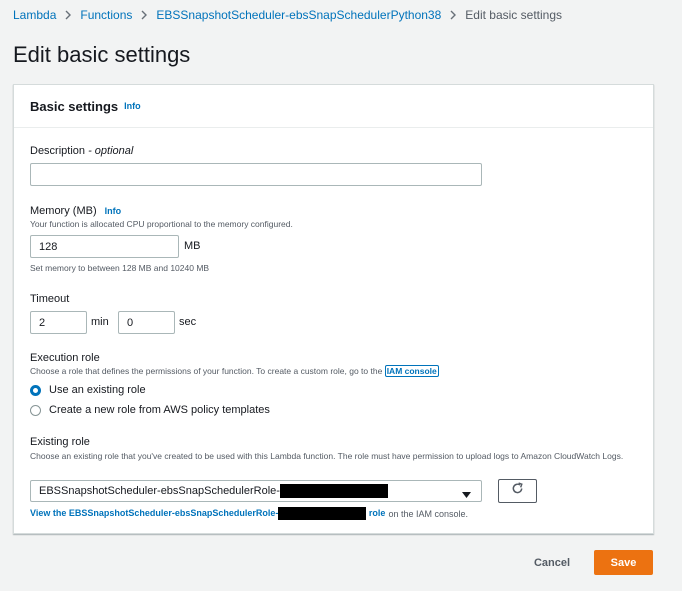 The height and width of the screenshot is (591, 682). I want to click on existing-role-label: Existing role, so click(60, 442).